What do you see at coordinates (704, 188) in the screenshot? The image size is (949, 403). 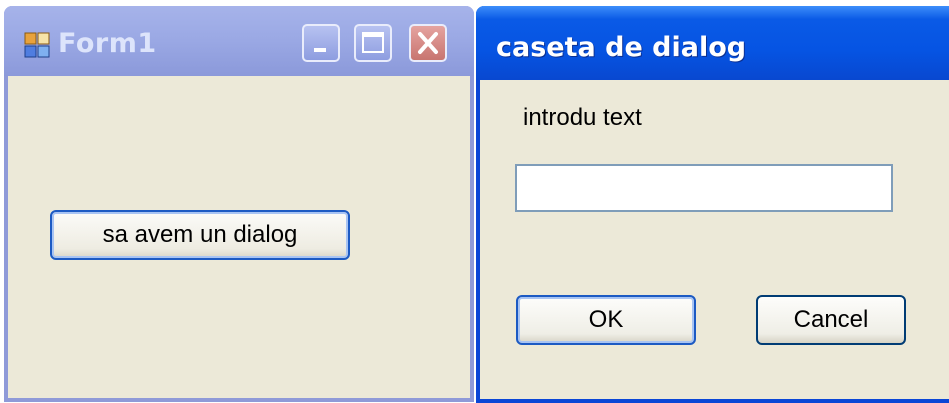 I see `text-input` at bounding box center [704, 188].